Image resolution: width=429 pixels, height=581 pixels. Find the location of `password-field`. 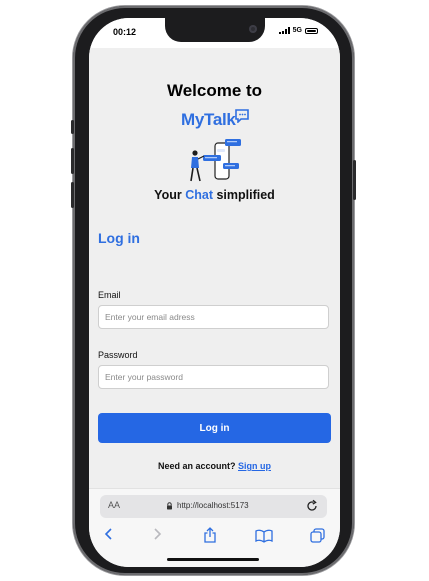

password-field is located at coordinates (213, 377).